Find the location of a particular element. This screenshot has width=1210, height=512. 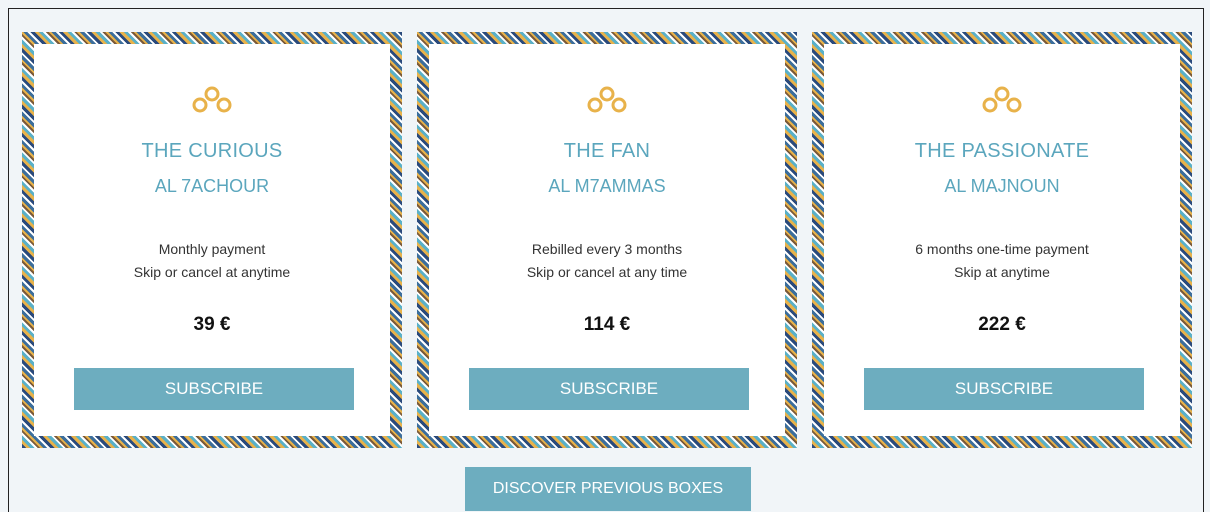

plan-title: THE CURIOUS is located at coordinates (212, 151).